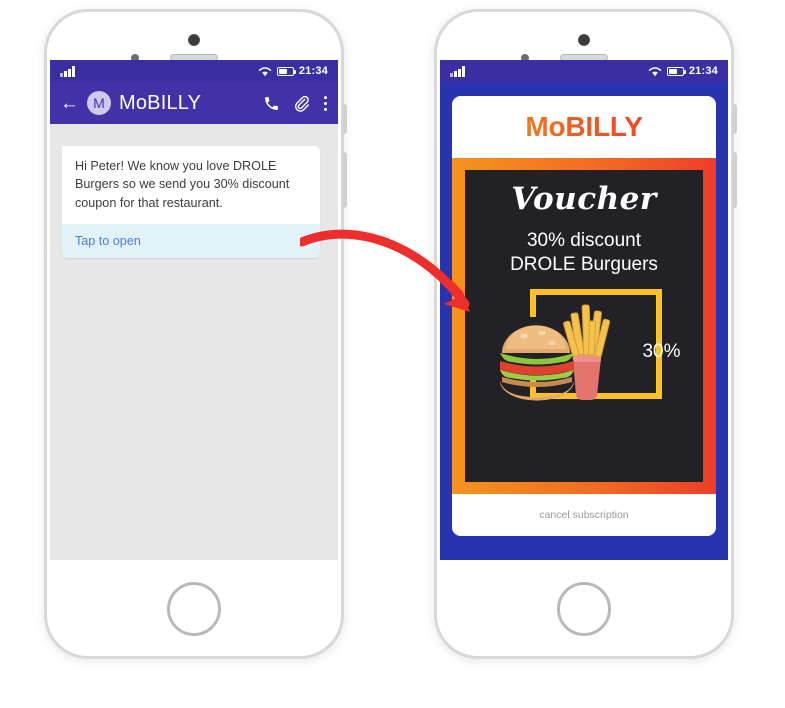 The height and width of the screenshot is (708, 785). I want to click on volume-button-left, so click(345, 119).